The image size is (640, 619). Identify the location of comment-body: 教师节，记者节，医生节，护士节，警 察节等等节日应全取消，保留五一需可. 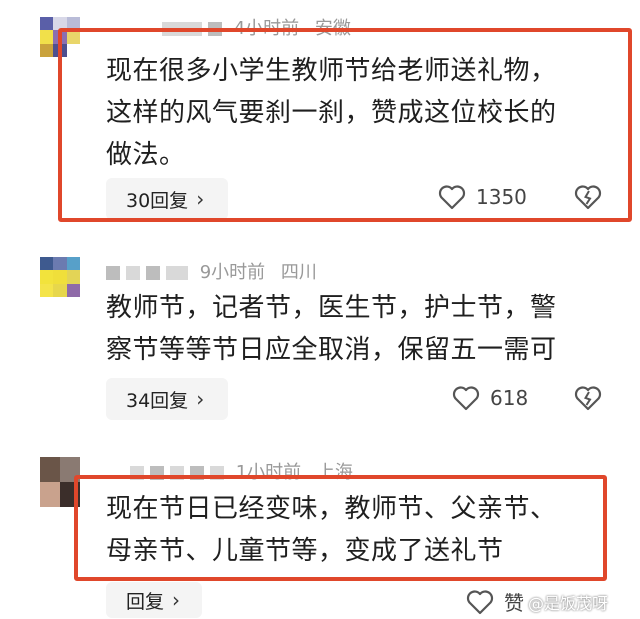
(331, 329).